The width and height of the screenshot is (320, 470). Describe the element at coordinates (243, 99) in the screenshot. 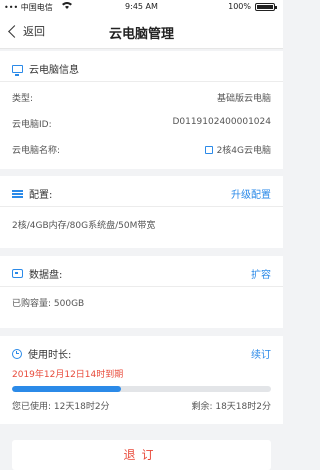

I see `type-value: 基础版云电脑` at that location.